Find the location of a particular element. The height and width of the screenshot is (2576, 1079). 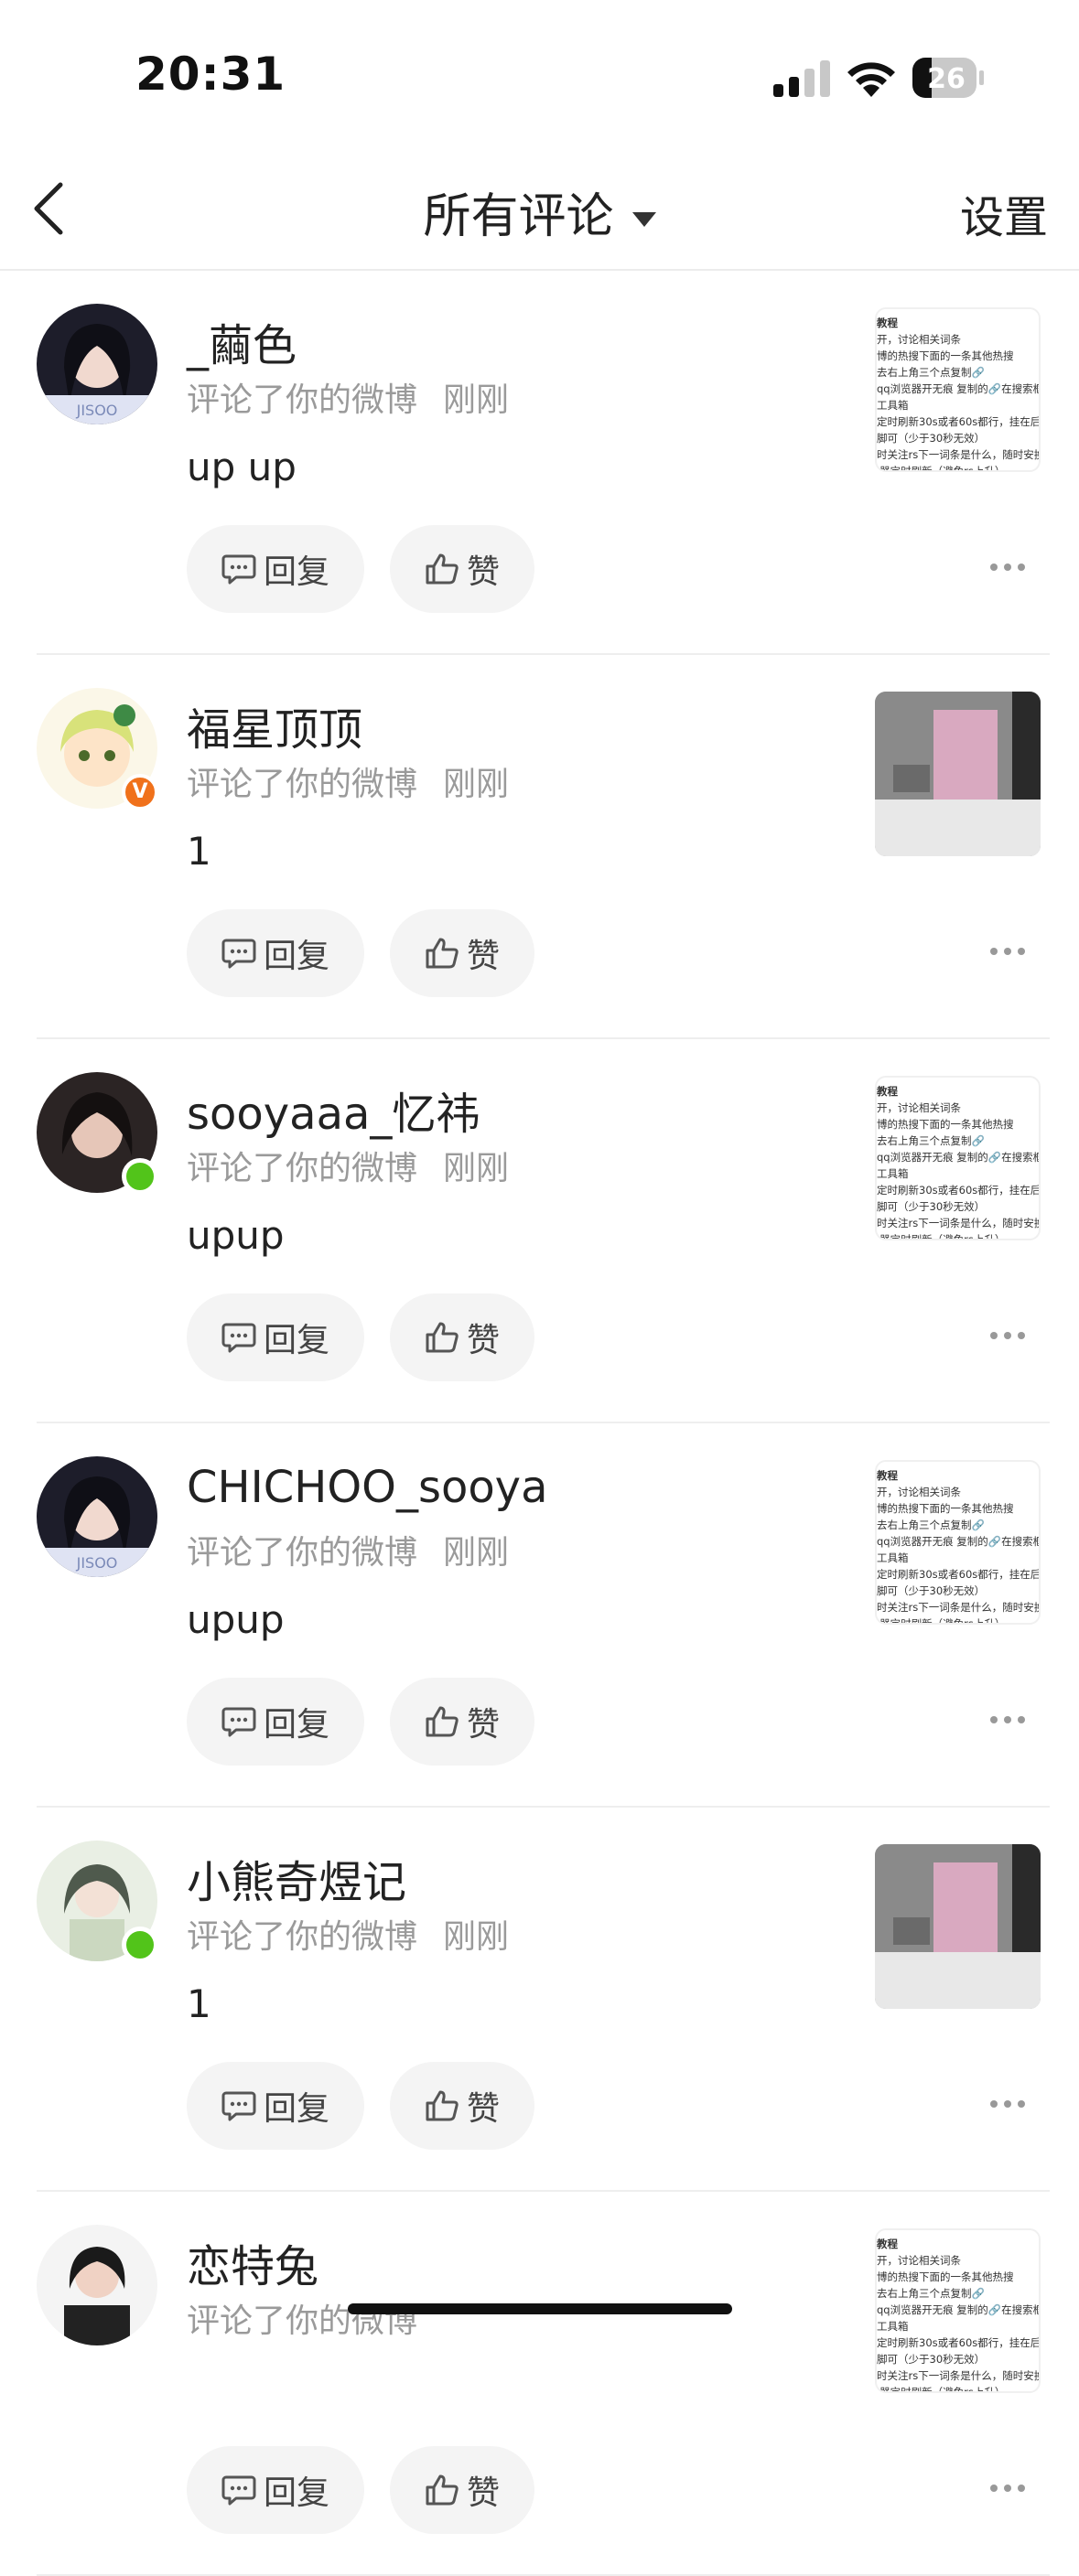

status-time: 20:31 is located at coordinates (210, 74).